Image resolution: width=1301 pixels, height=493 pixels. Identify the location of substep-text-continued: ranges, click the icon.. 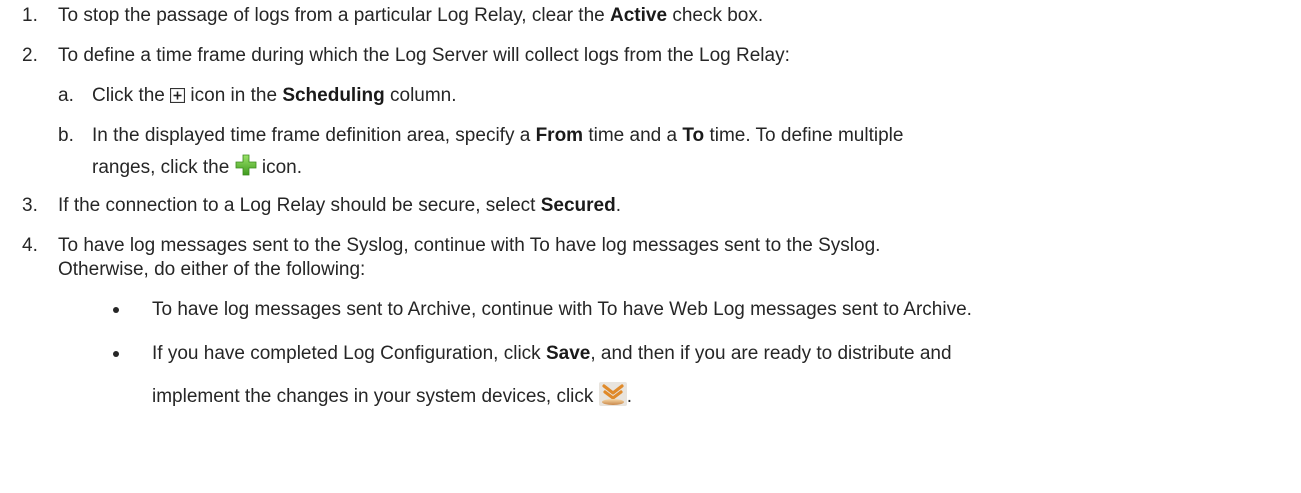
(197, 168).